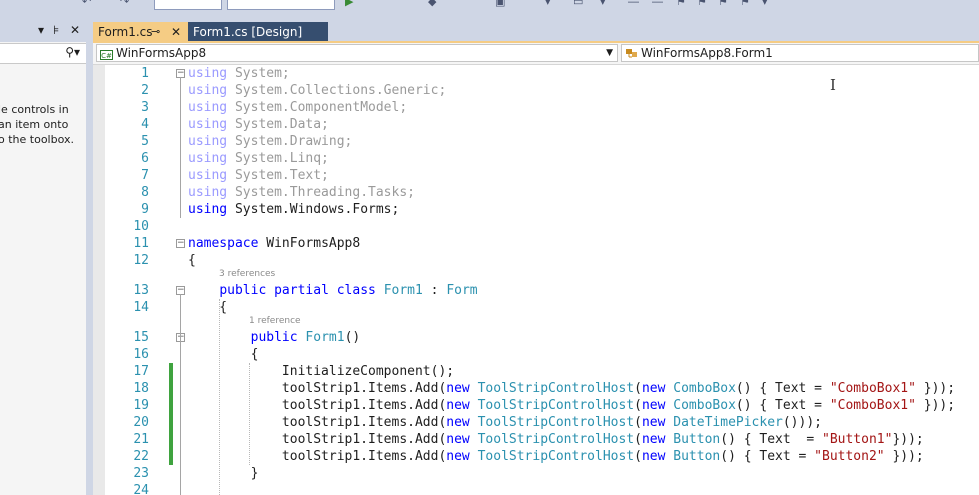 This screenshot has width=979, height=495. Describe the element at coordinates (434, 290) in the screenshot. I see `code-token: :` at that location.